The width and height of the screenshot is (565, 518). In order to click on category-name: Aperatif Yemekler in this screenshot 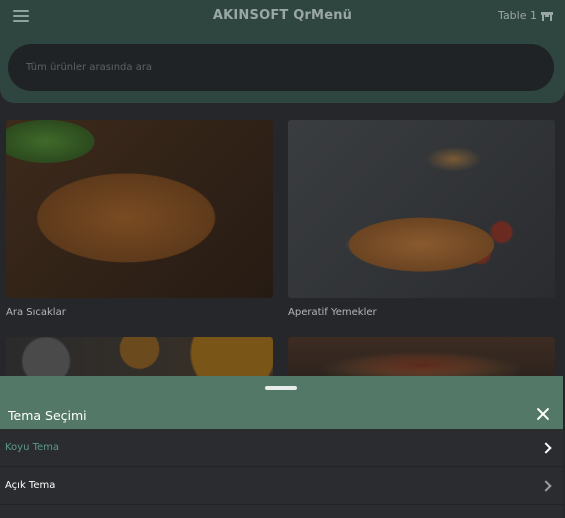, I will do `click(332, 312)`.